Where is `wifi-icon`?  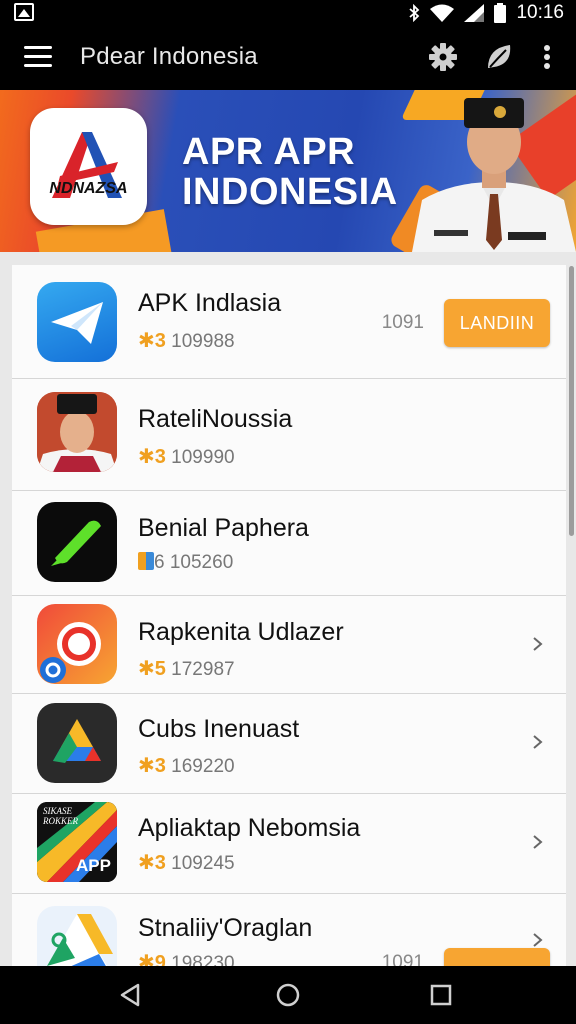
wifi-icon is located at coordinates (442, 13).